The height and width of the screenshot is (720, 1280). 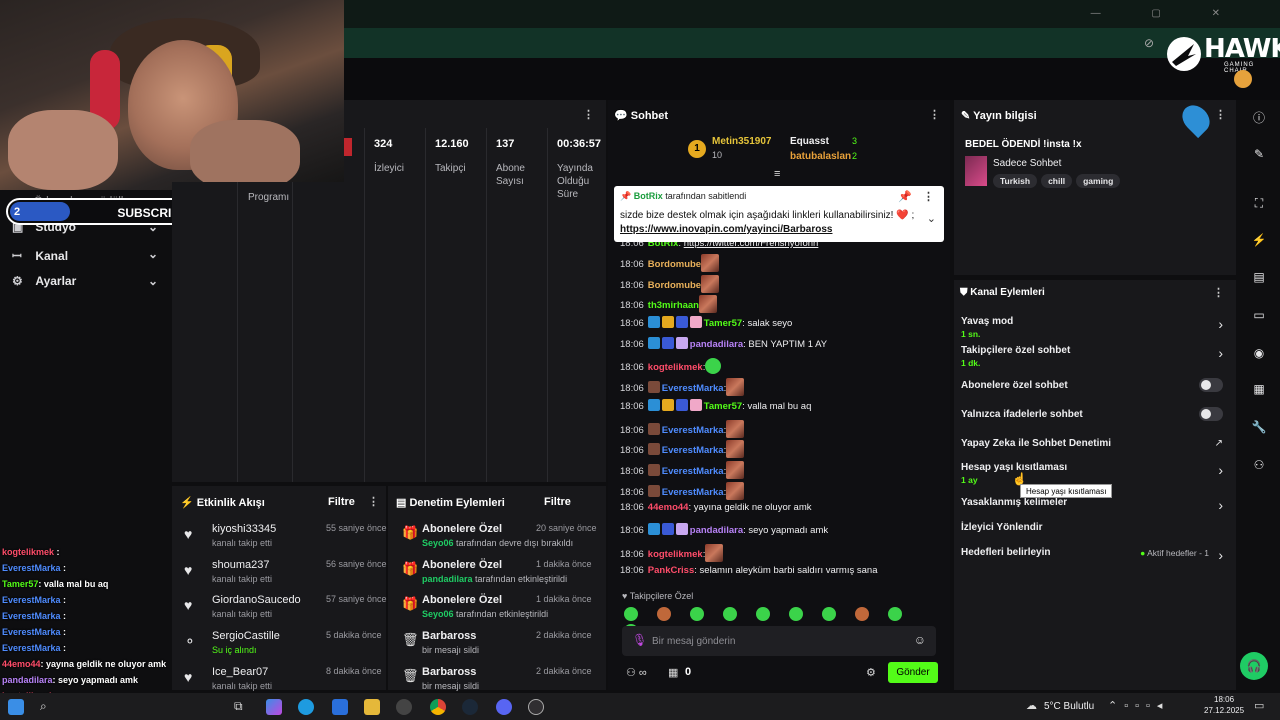 I want to click on chat-username: th3mirhaan, so click(x=673, y=305).